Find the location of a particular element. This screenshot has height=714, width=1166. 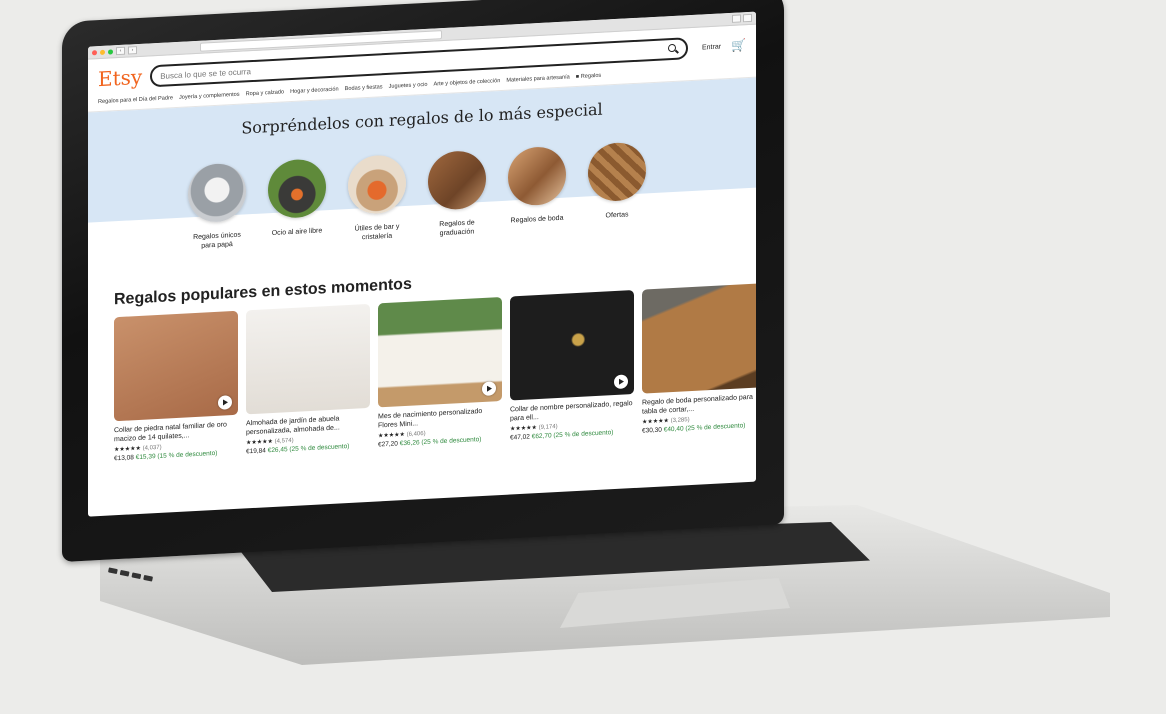

nav-item-gifts: ■ Regalos is located at coordinates (588, 76).